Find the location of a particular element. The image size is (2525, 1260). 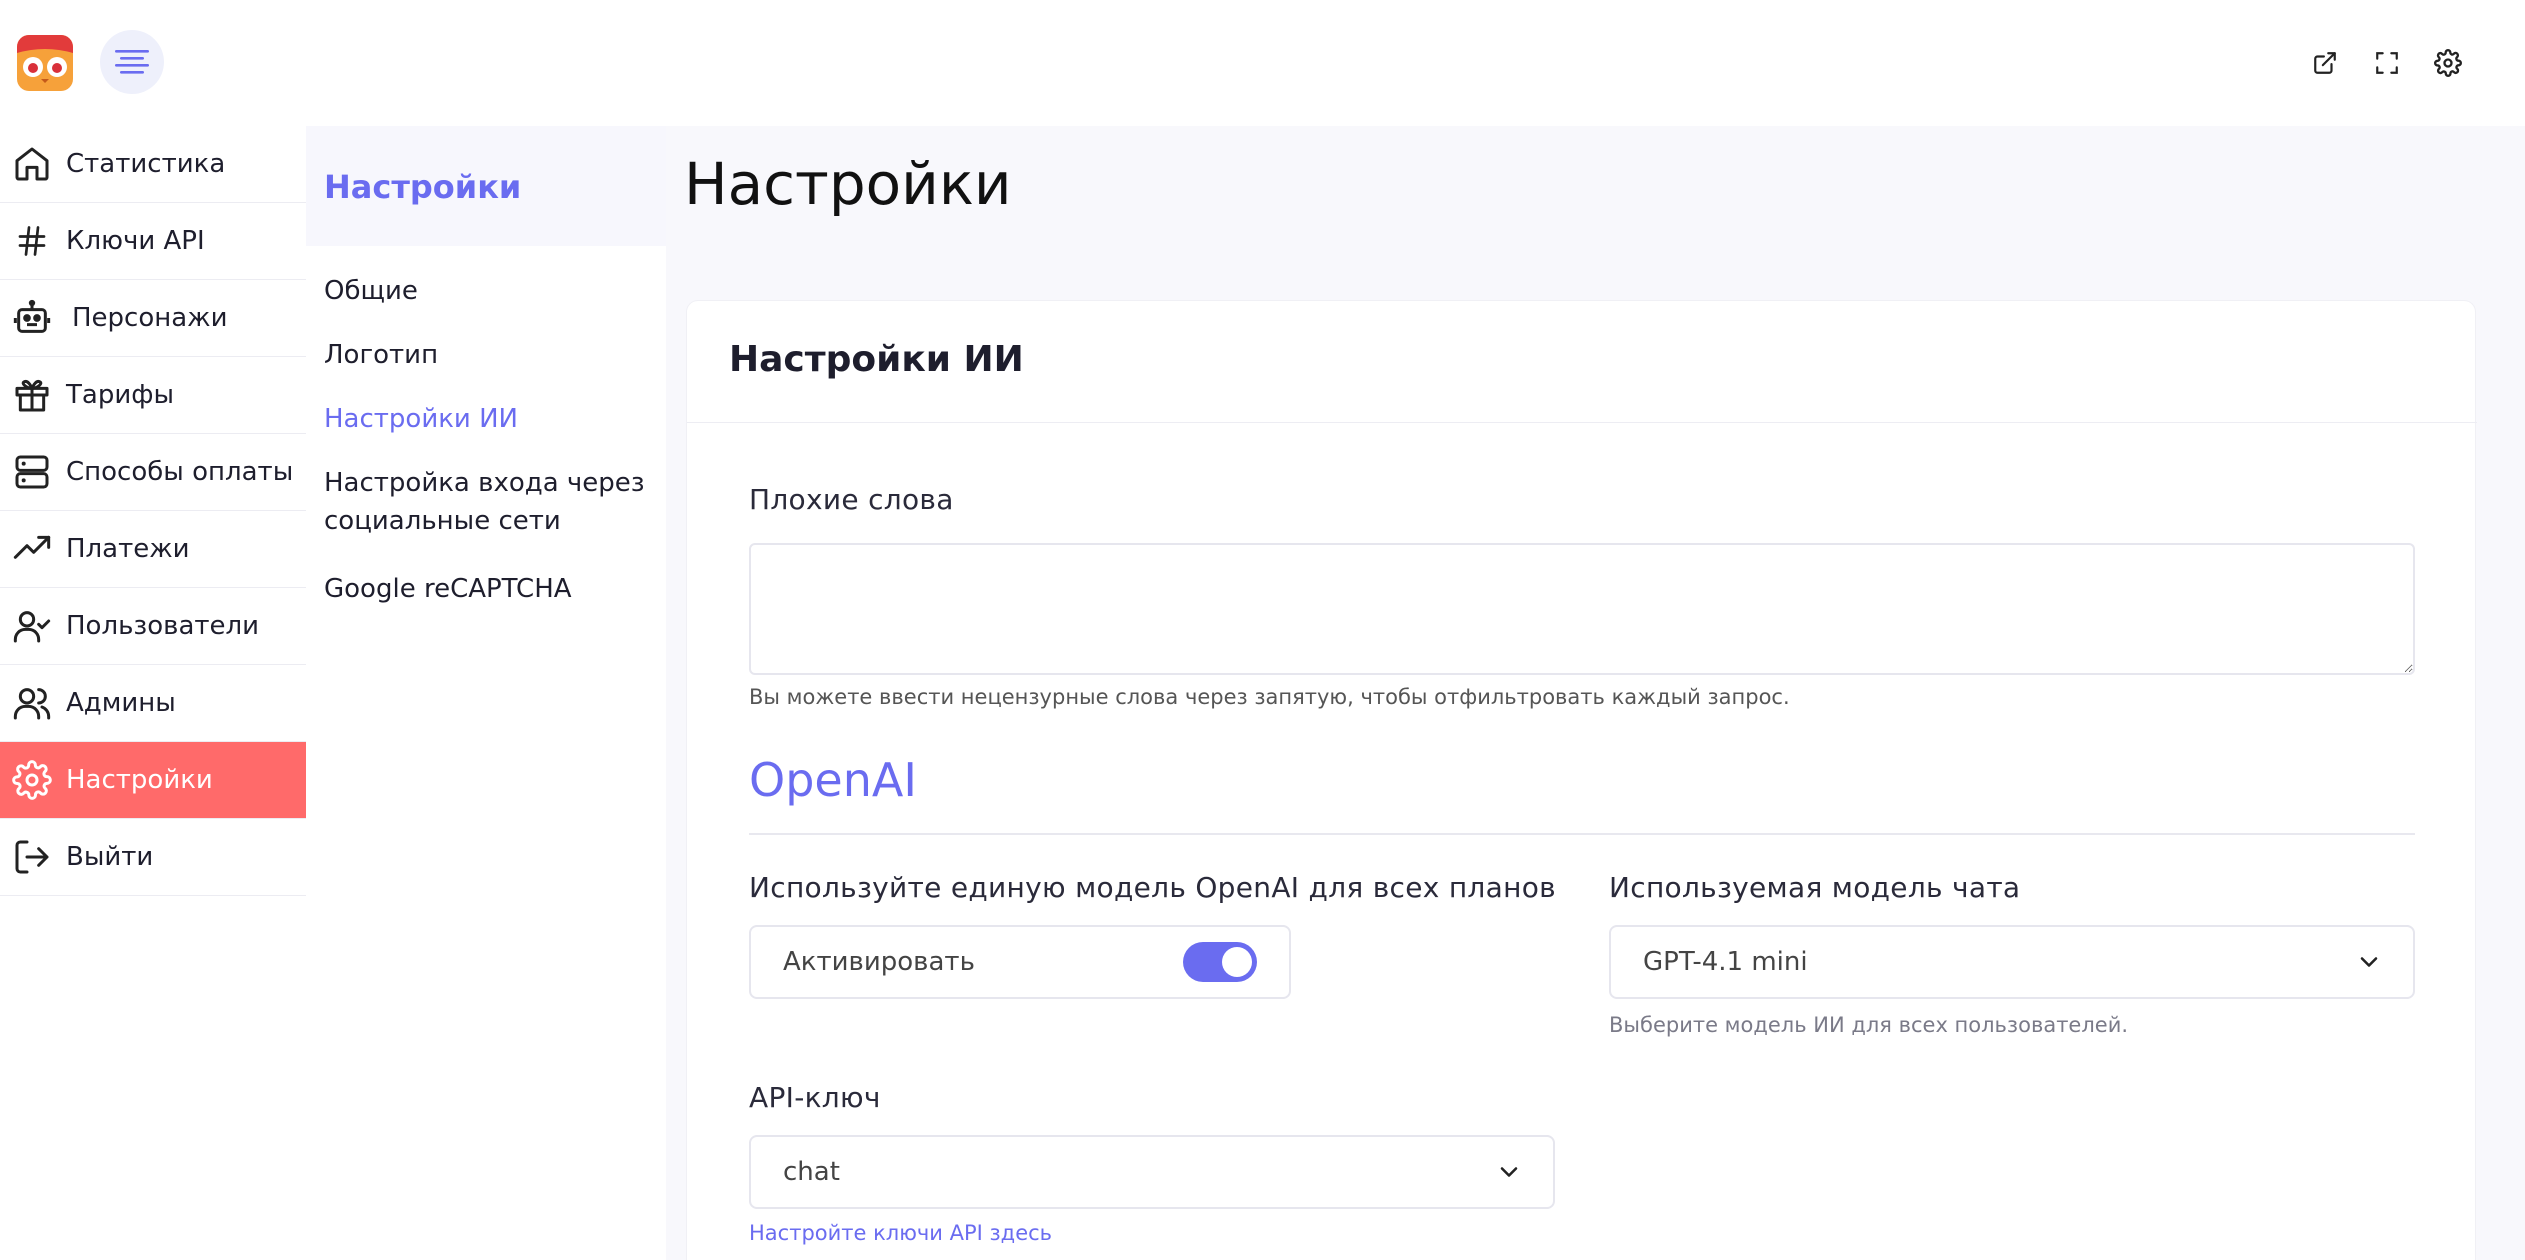

fullscreen-icon is located at coordinates (2387, 63).